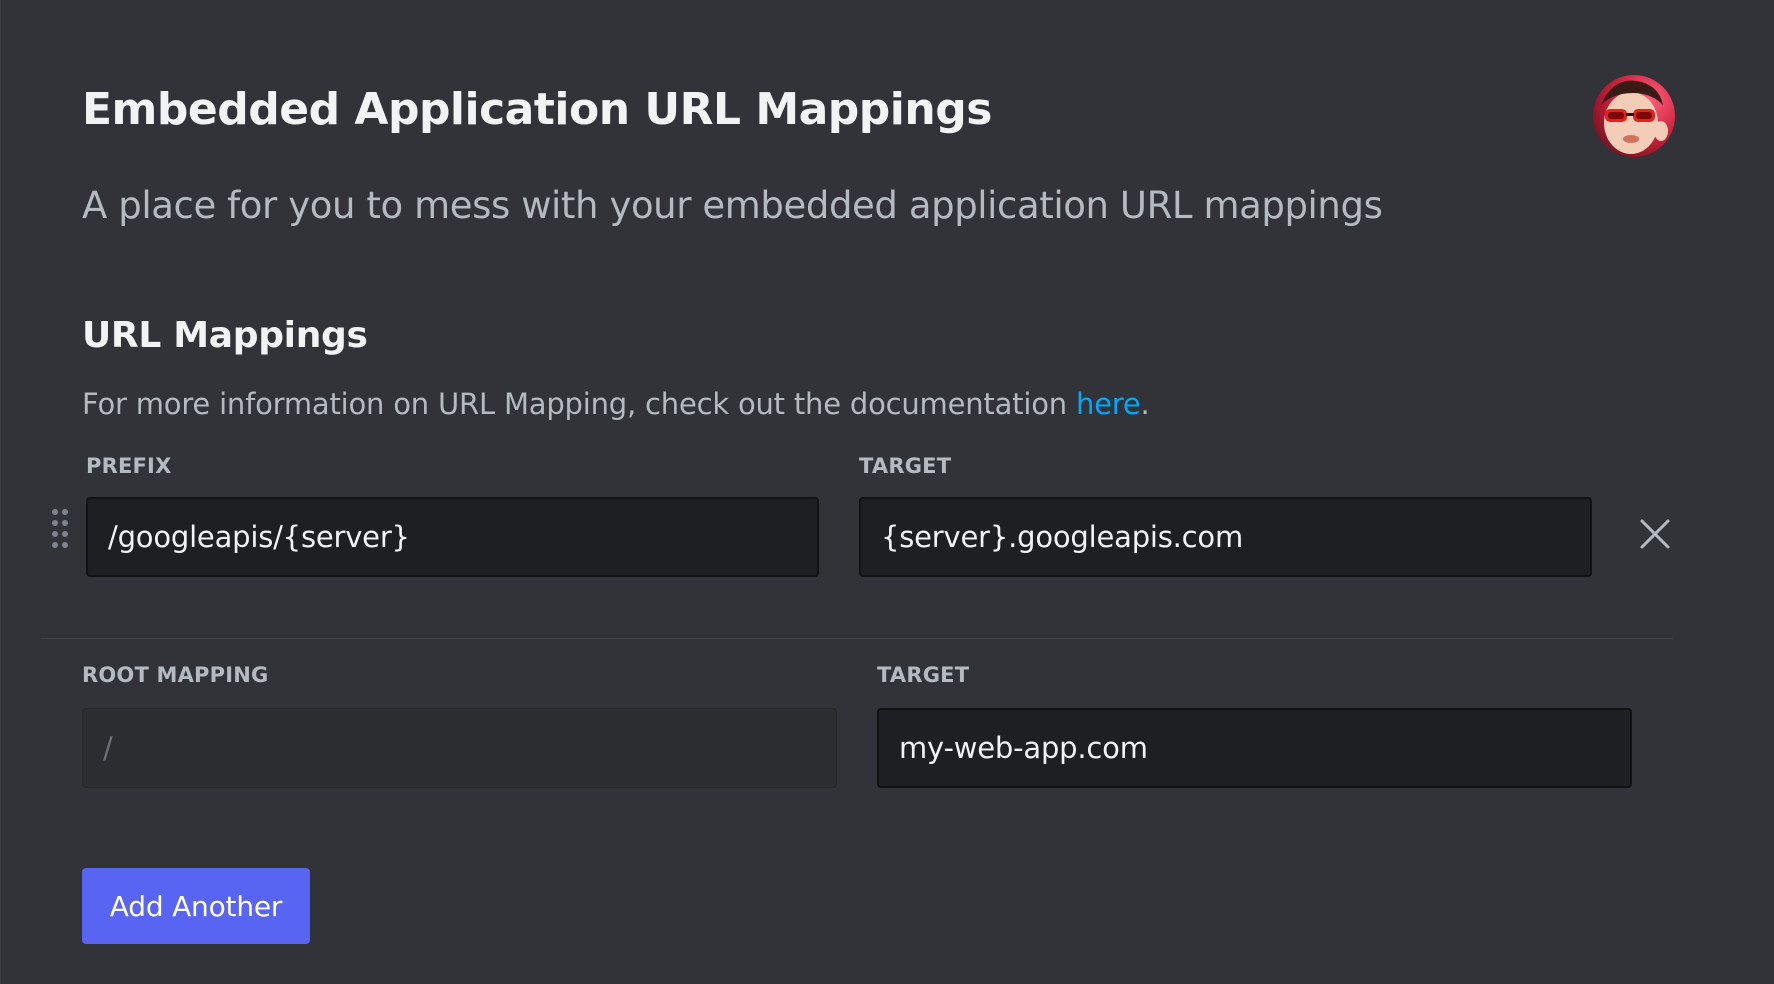  What do you see at coordinates (60, 529) in the screenshot?
I see `drag-handle-icon` at bounding box center [60, 529].